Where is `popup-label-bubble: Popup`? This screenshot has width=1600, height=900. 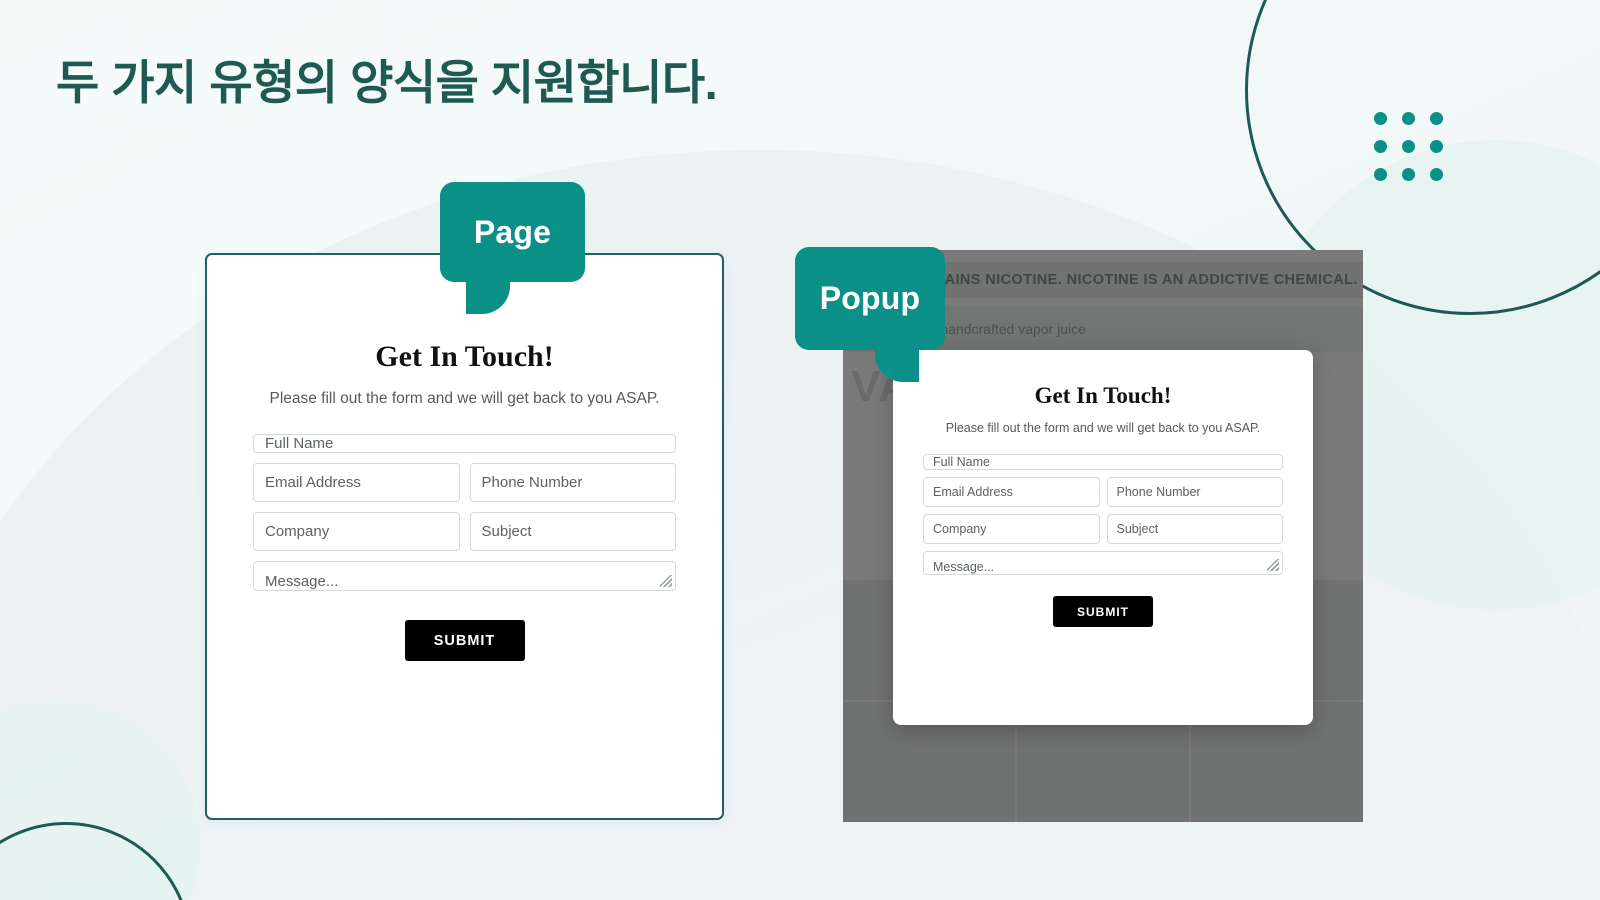
popup-label-bubble: Popup is located at coordinates (870, 314).